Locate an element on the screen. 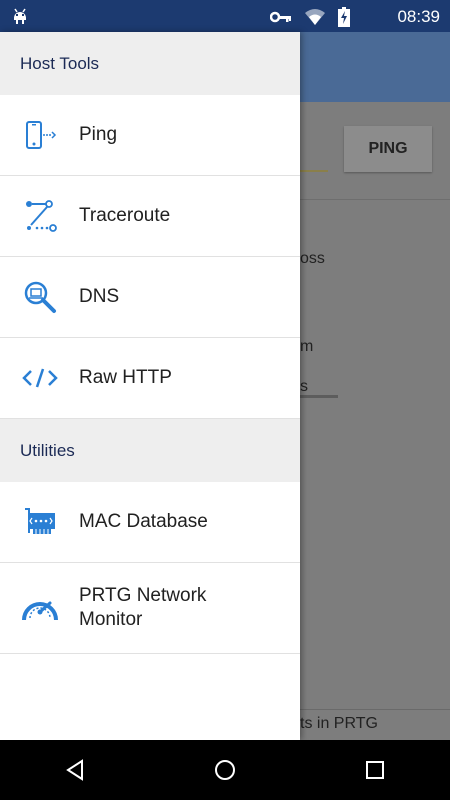 The width and height of the screenshot is (450, 800). section-header-utilities: Utilities is located at coordinates (150, 450).